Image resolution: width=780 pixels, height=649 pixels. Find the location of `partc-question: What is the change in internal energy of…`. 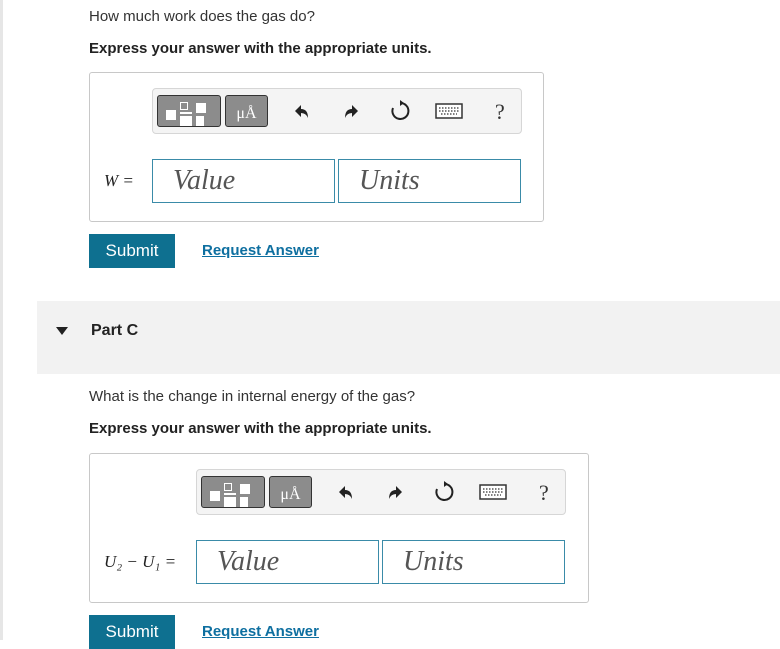

partc-question: What is the change in internal energy of… is located at coordinates (252, 396).